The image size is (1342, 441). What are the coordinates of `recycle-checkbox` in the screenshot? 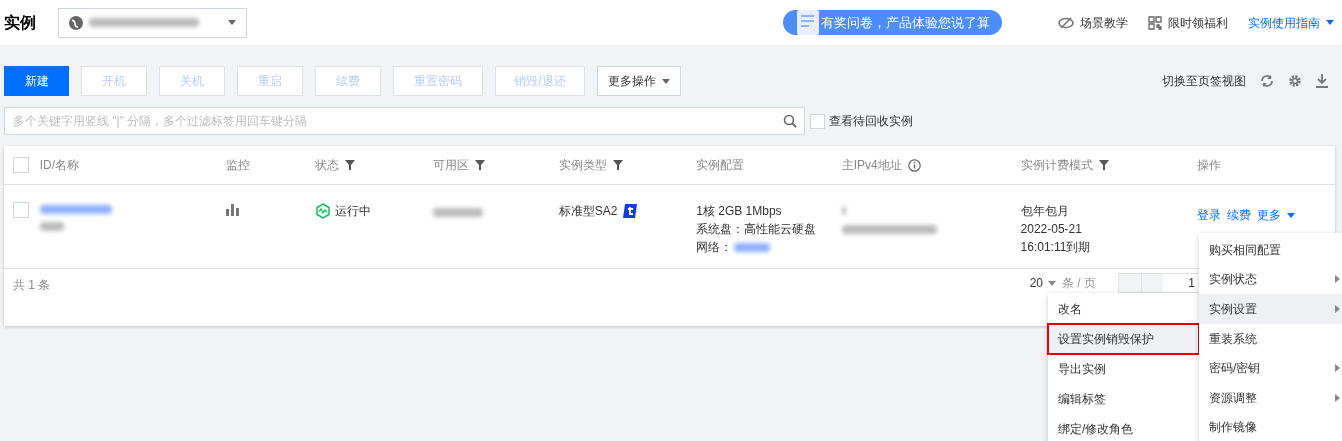 It's located at (817, 121).